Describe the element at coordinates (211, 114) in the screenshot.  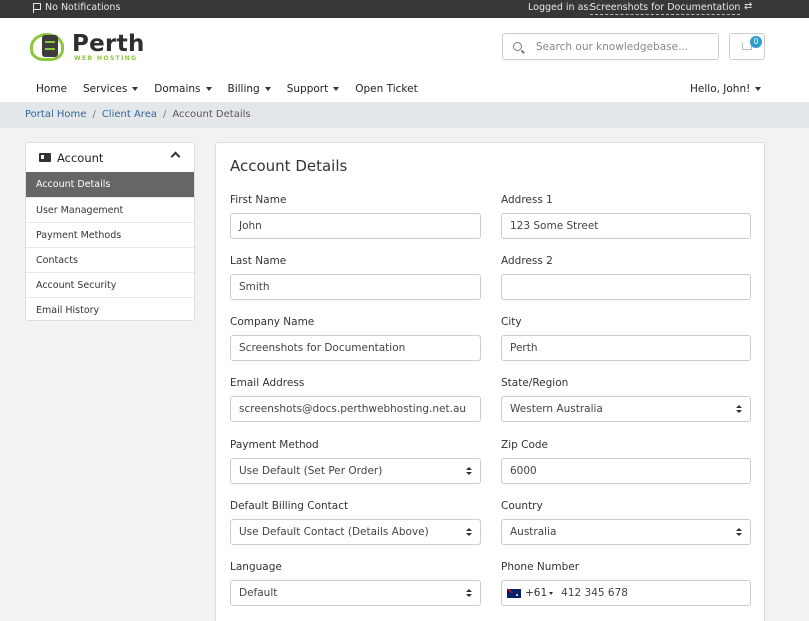
I see `breadcrumb-current: Account Details` at that location.